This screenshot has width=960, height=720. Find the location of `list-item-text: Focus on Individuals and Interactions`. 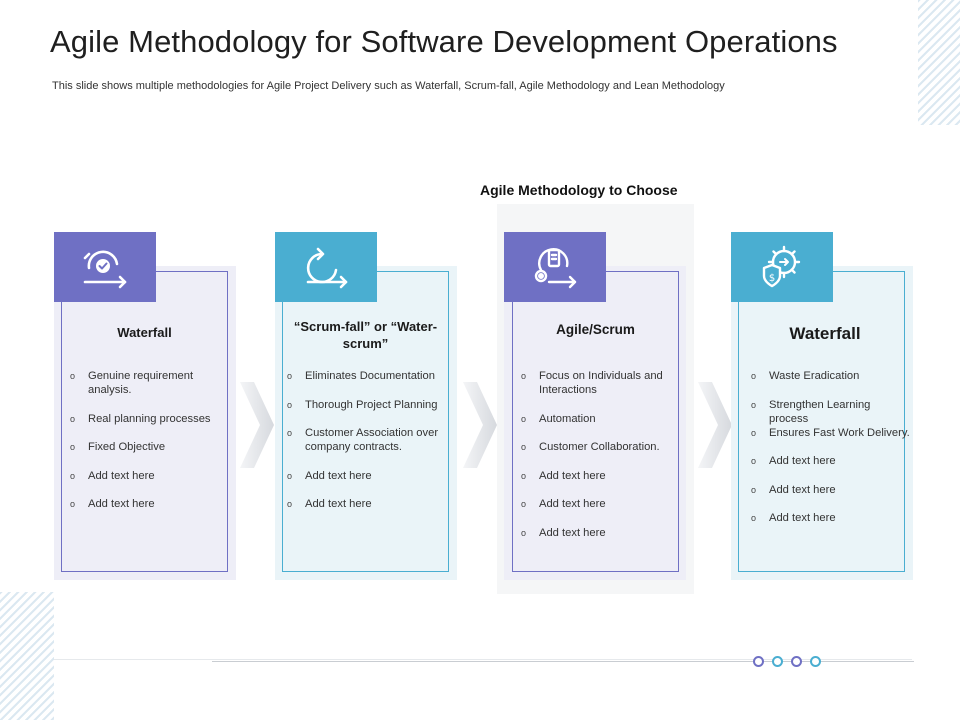

list-item-text: Focus on Individuals and Interactions is located at coordinates (601, 383).